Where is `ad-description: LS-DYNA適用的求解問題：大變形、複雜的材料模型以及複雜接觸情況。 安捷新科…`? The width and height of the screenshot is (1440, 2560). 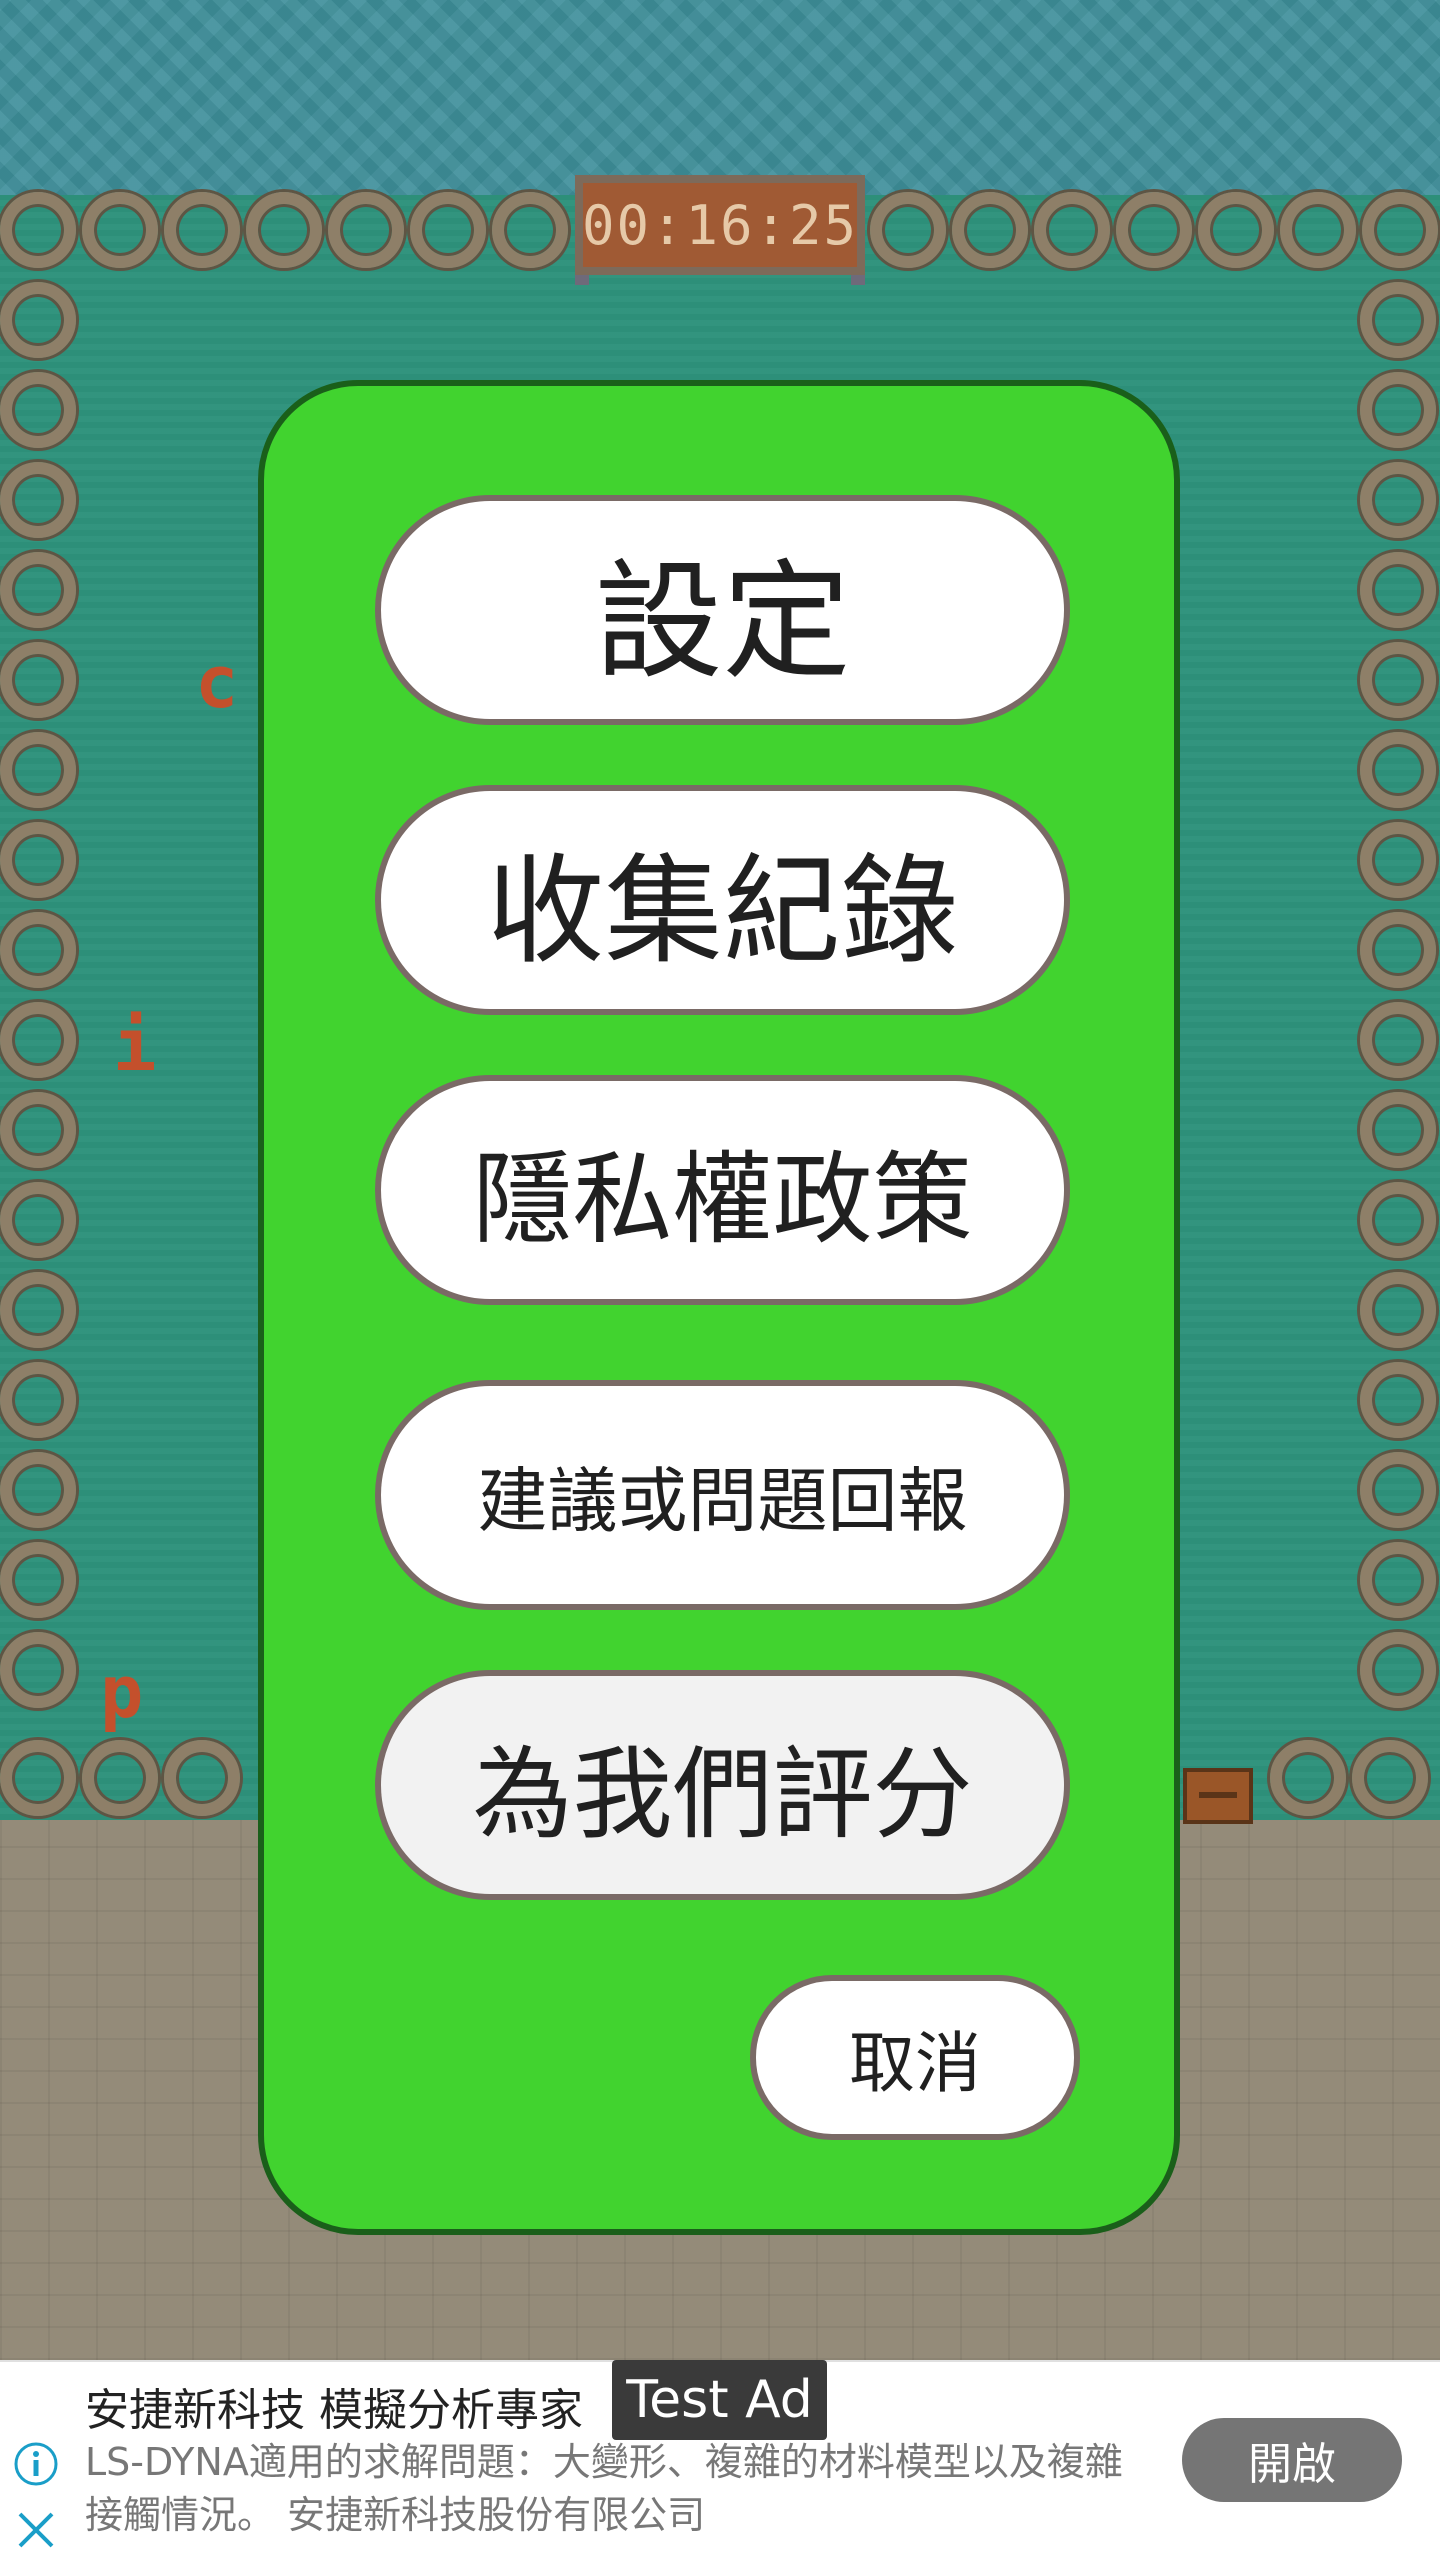
ad-description: LS-DYNA適用的求解問題：大變形、複雜的材料模型以及複雜接觸情況。 安捷新科… is located at coordinates (620, 2489).